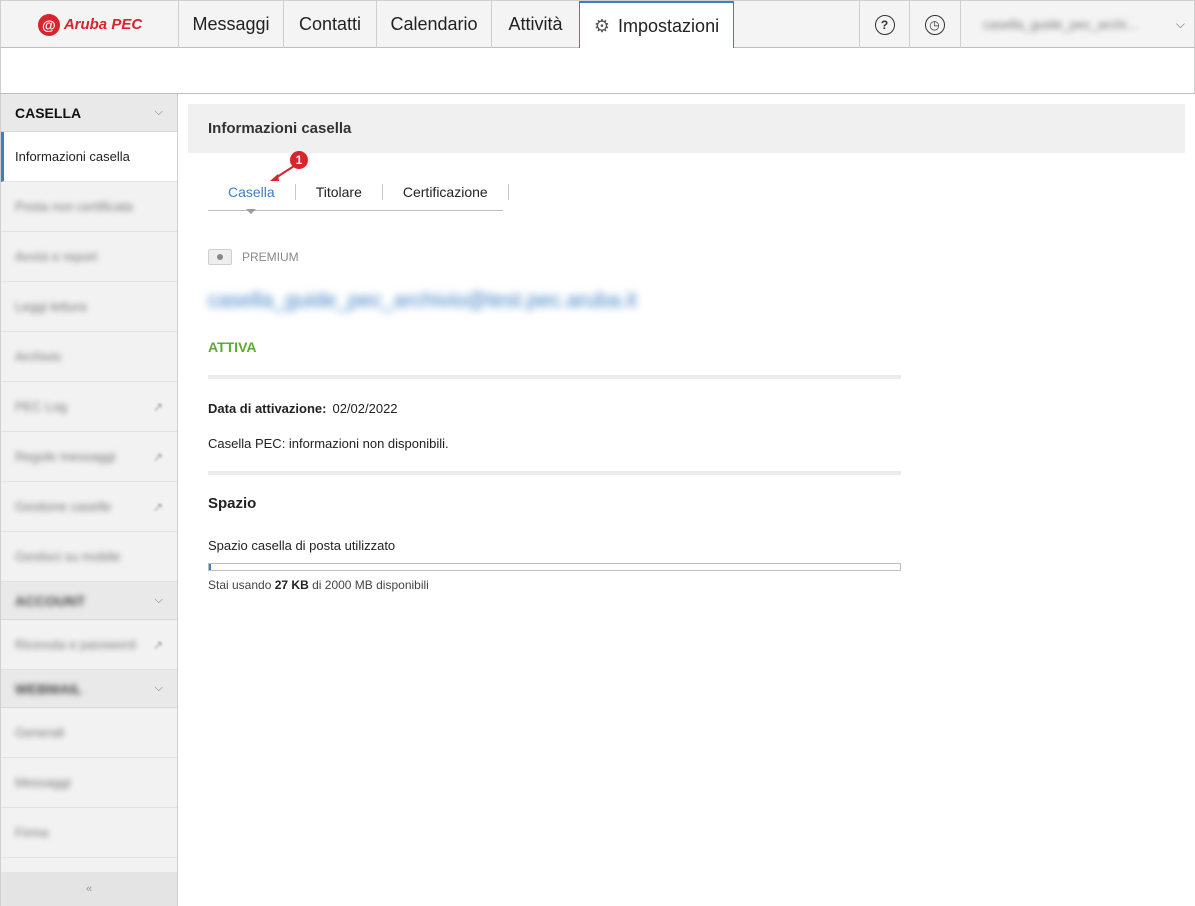  What do you see at coordinates (89, 407) in the screenshot?
I see `sidebar-item: PEC Log ↗` at bounding box center [89, 407].